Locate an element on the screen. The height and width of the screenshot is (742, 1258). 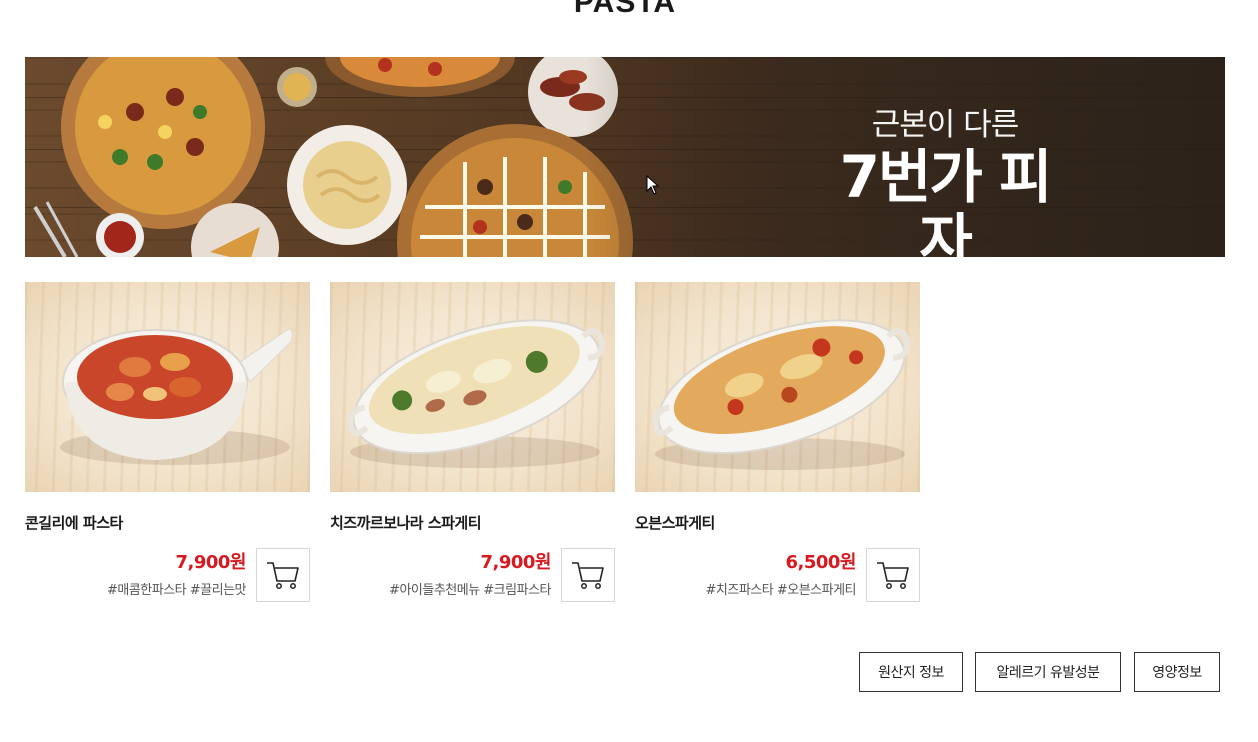
product-card: 콘길리에 파스타 7,900원 #매콤한파스타 #끌리는맛 is located at coordinates (167, 442).